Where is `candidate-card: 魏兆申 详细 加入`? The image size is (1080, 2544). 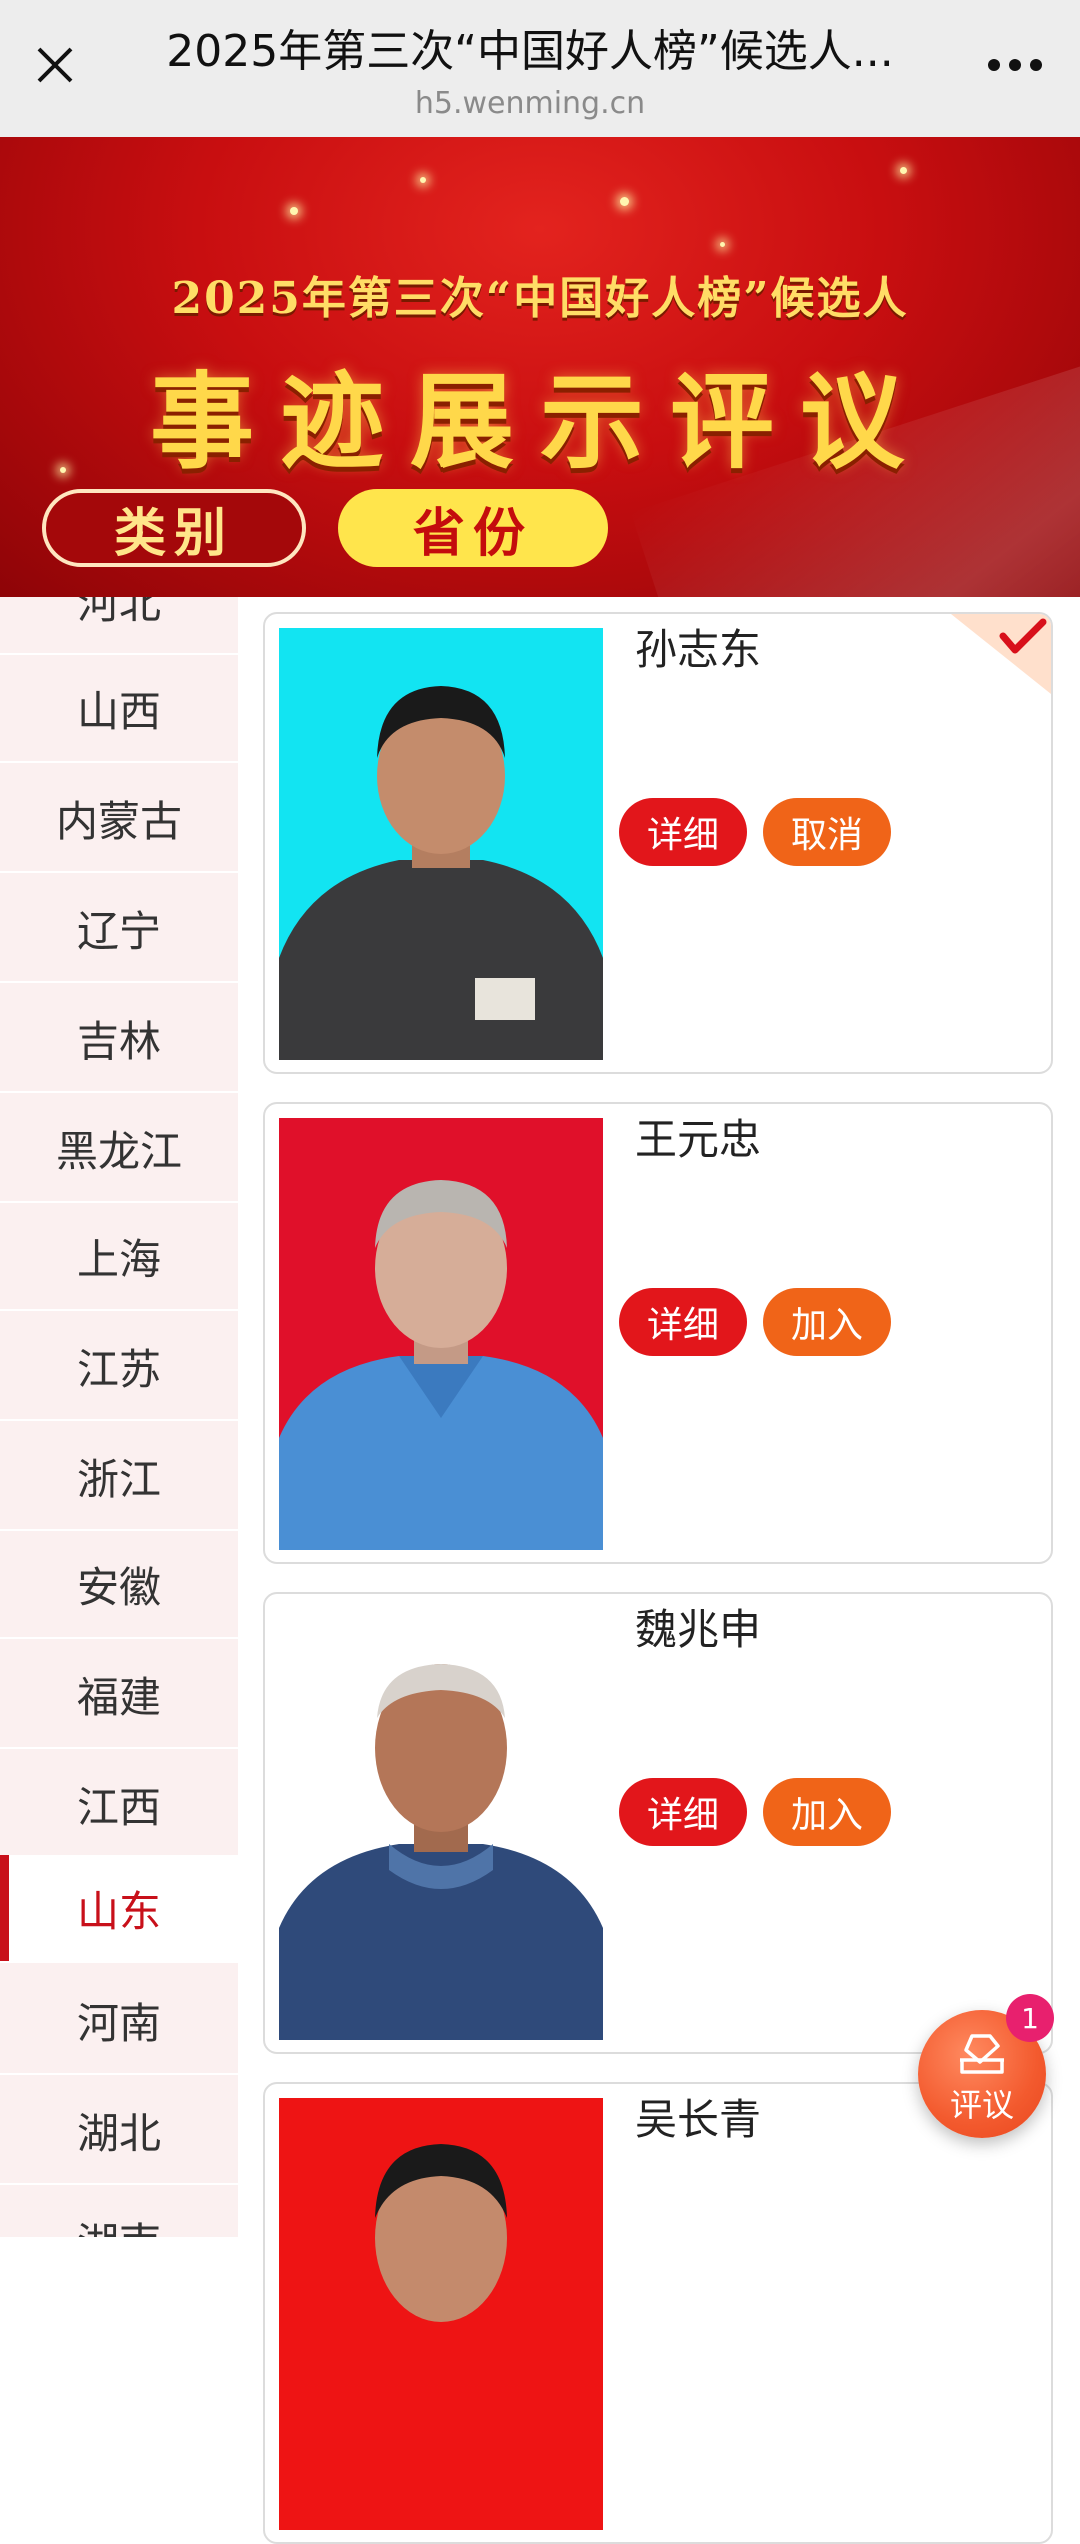 candidate-card: 魏兆申 详细 加入 is located at coordinates (658, 1823).